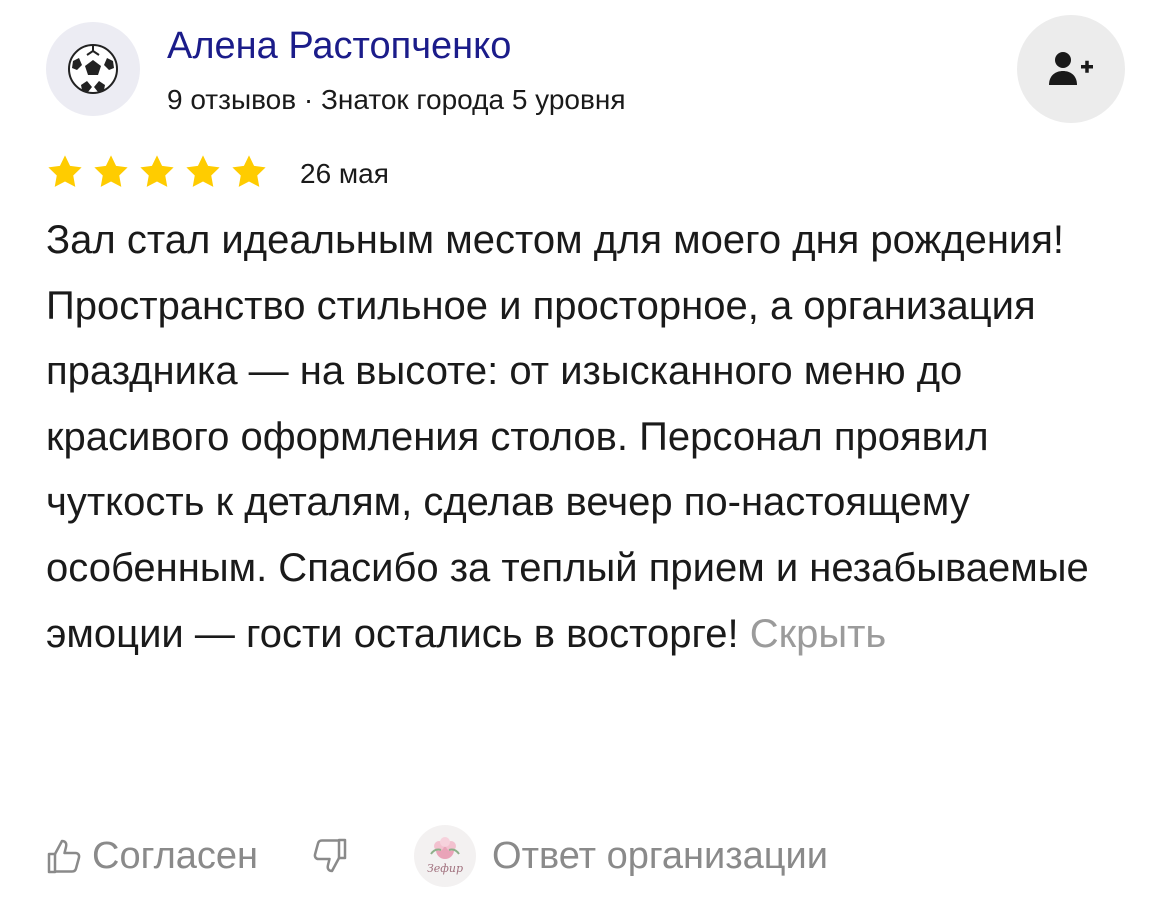  I want to click on person-add-icon, so click(1071, 68).